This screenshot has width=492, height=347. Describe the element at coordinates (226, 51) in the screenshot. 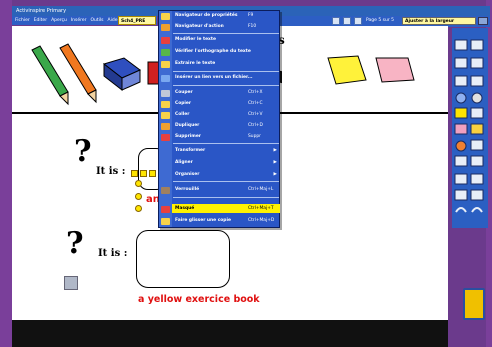

I see `menu-item-spellcheck: Vérifier l'orthographe du texte` at that location.